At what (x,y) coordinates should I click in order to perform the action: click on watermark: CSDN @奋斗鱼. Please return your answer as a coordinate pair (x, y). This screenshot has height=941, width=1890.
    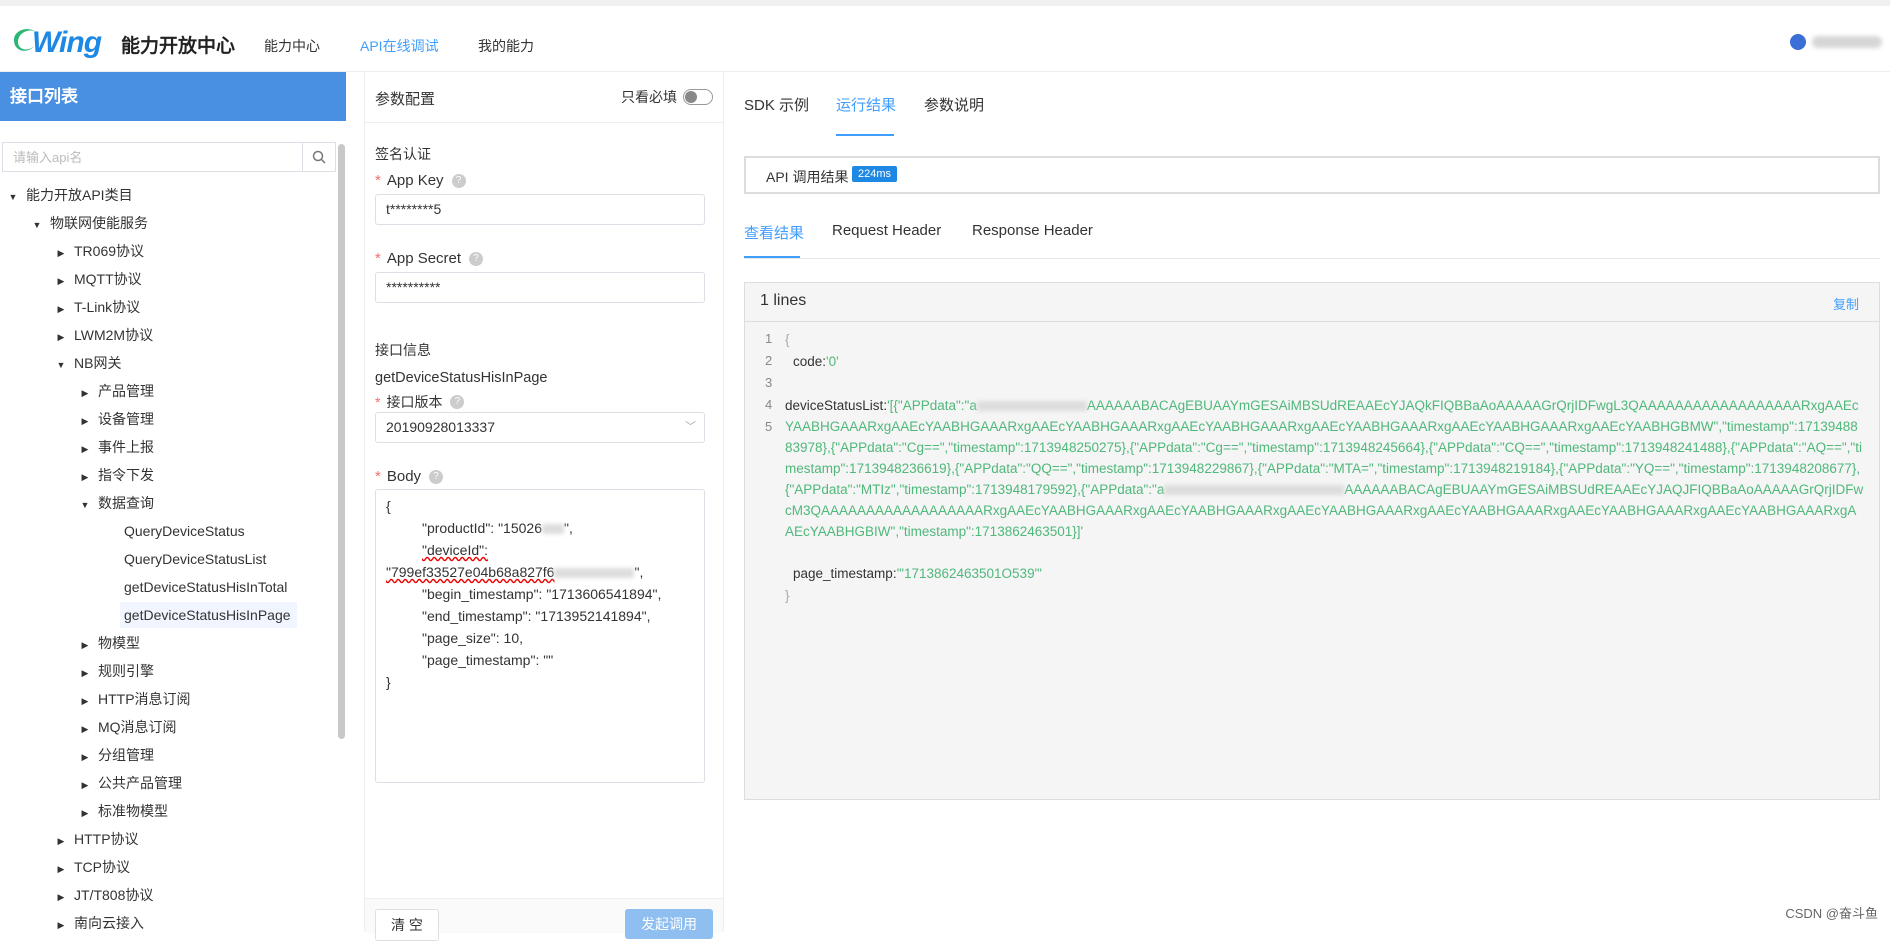
    Looking at the image, I should click on (1831, 913).